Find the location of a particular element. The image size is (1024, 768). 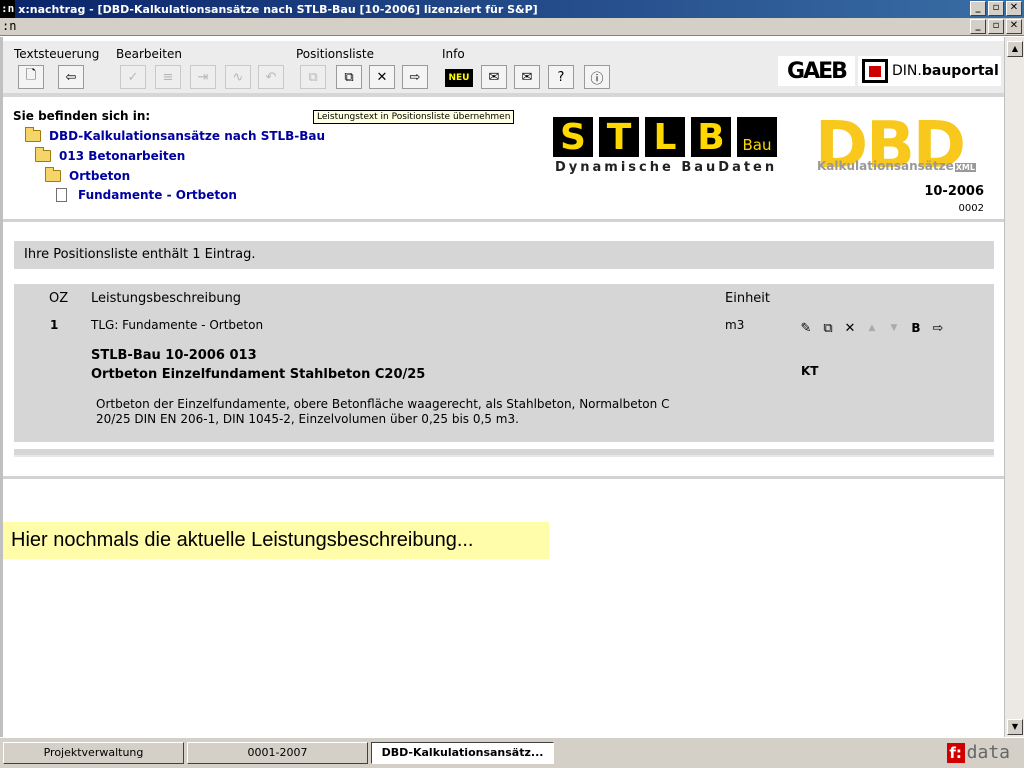

kt-button: KT is located at coordinates (809, 371).